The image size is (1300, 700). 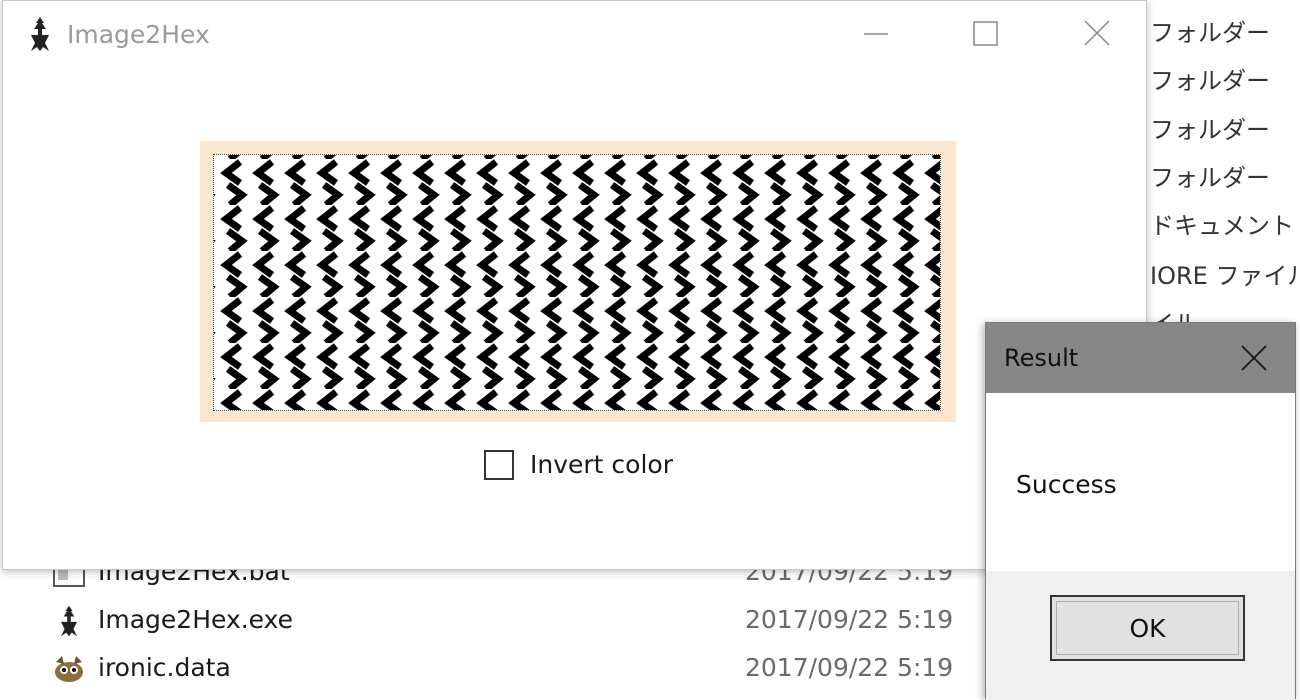 I want to click on window-title: Image2Hex, so click(x=138, y=34).